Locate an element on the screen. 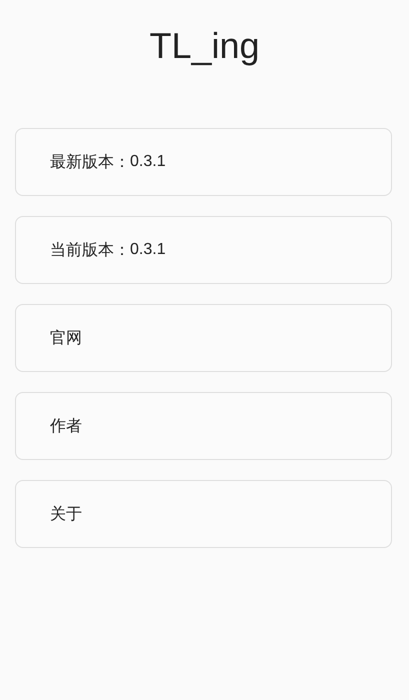 The height and width of the screenshot is (700, 409). list-item: 官网 is located at coordinates (203, 338).